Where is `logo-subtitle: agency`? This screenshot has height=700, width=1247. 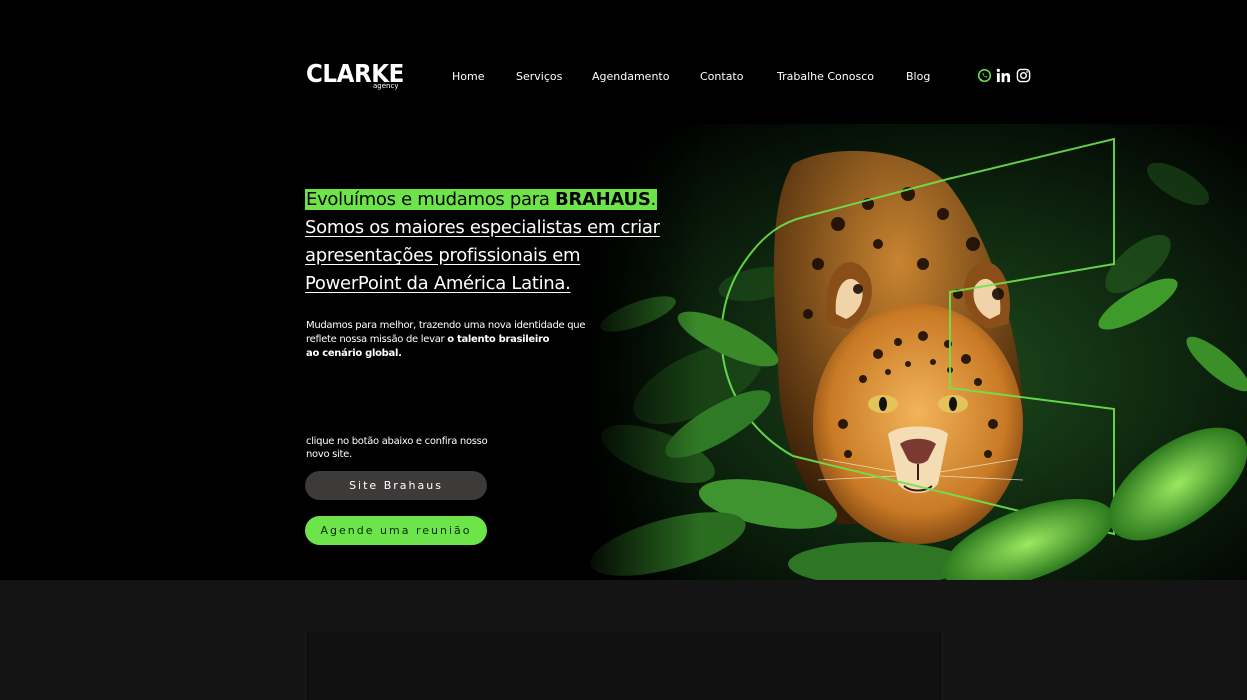
logo-subtitle: agency is located at coordinates (386, 86).